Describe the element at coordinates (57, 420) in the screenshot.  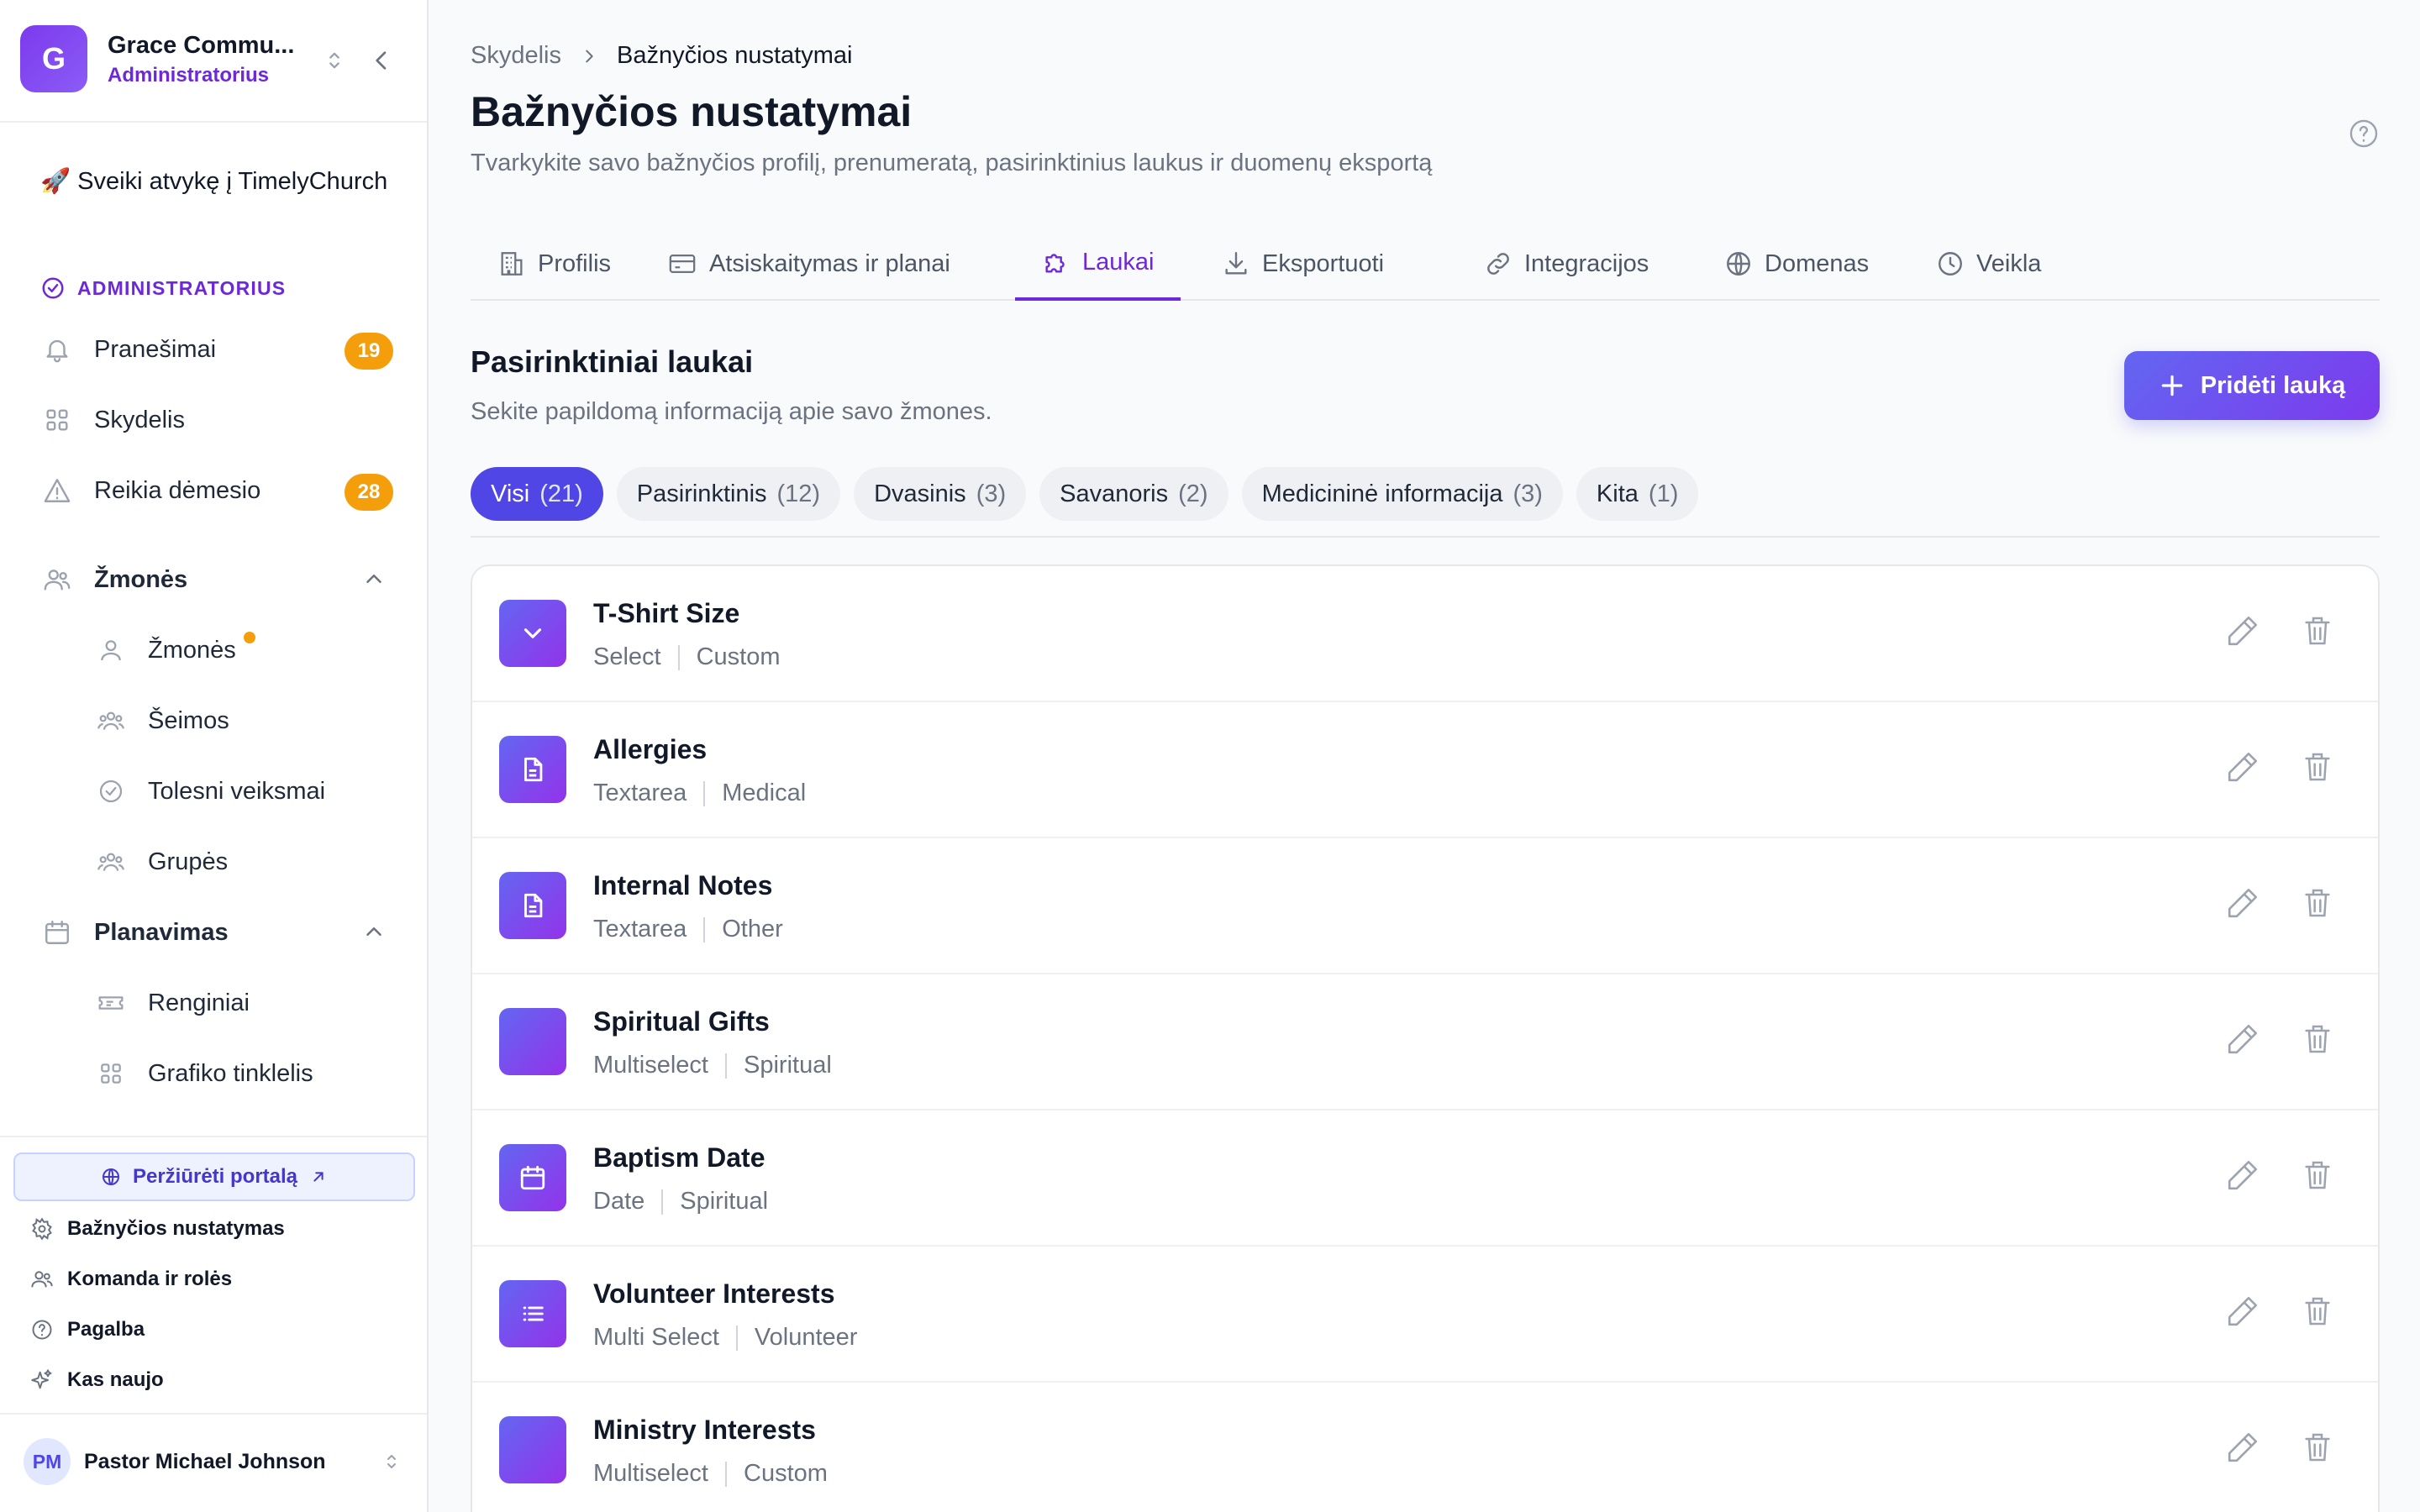
I see `grid-icon` at that location.